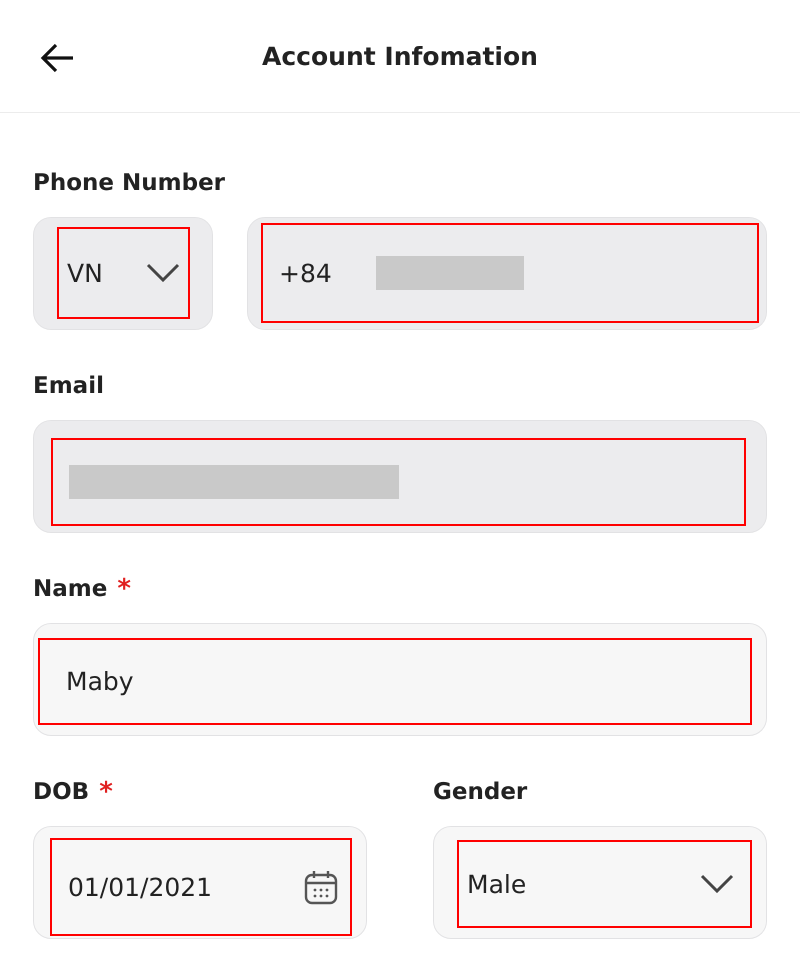 The width and height of the screenshot is (800, 973). Describe the element at coordinates (400, 476) in the screenshot. I see `email-field` at that location.